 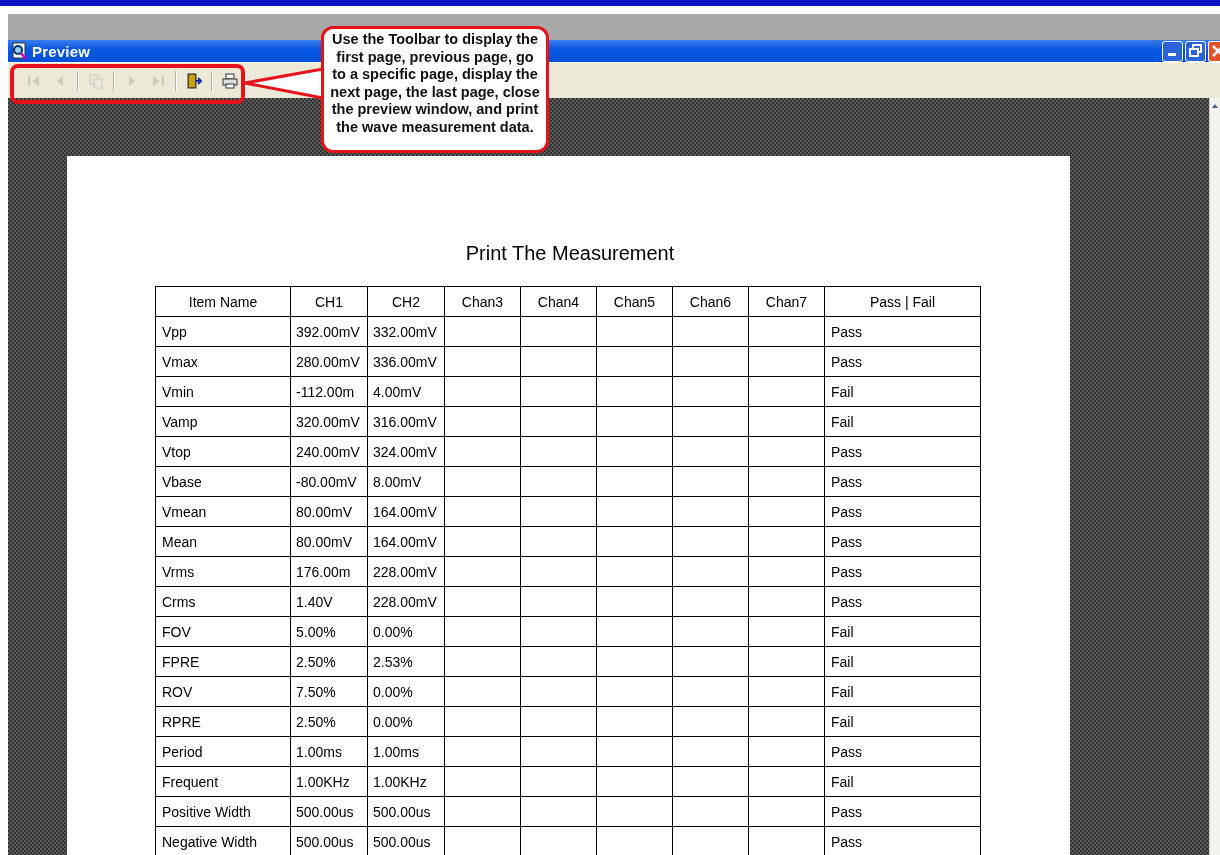 I want to click on table-cell: Vpp, so click(x=223, y=331).